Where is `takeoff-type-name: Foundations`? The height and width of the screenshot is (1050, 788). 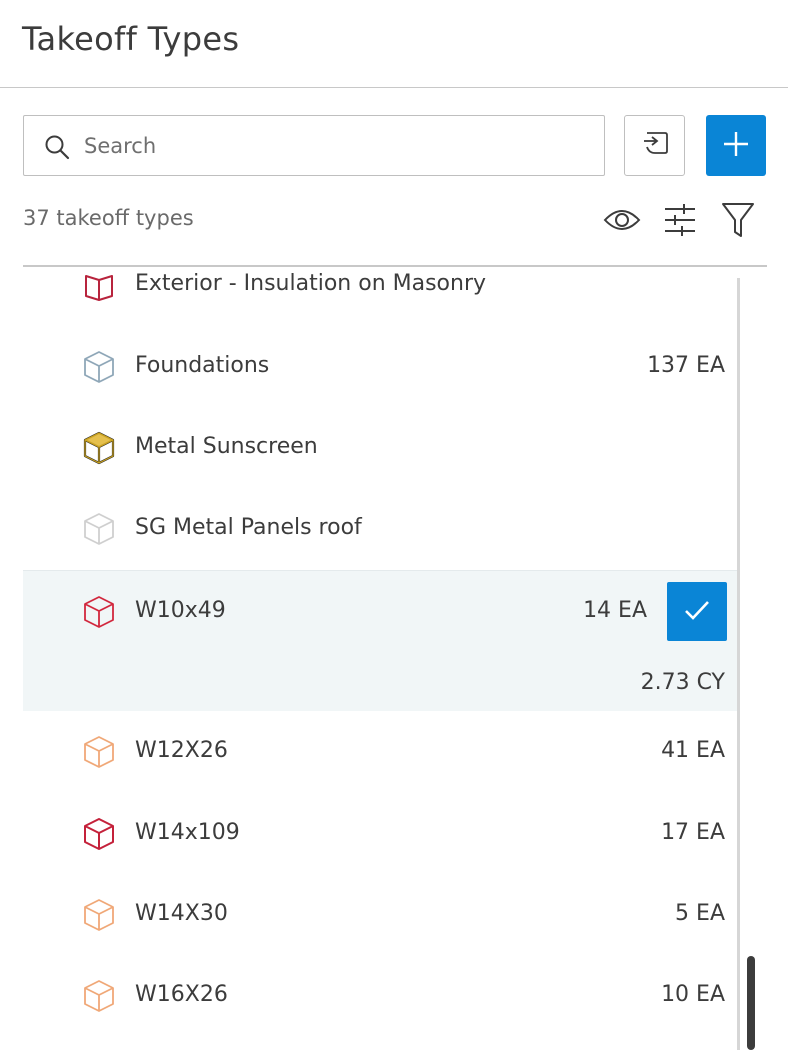 takeoff-type-name: Foundations is located at coordinates (202, 365).